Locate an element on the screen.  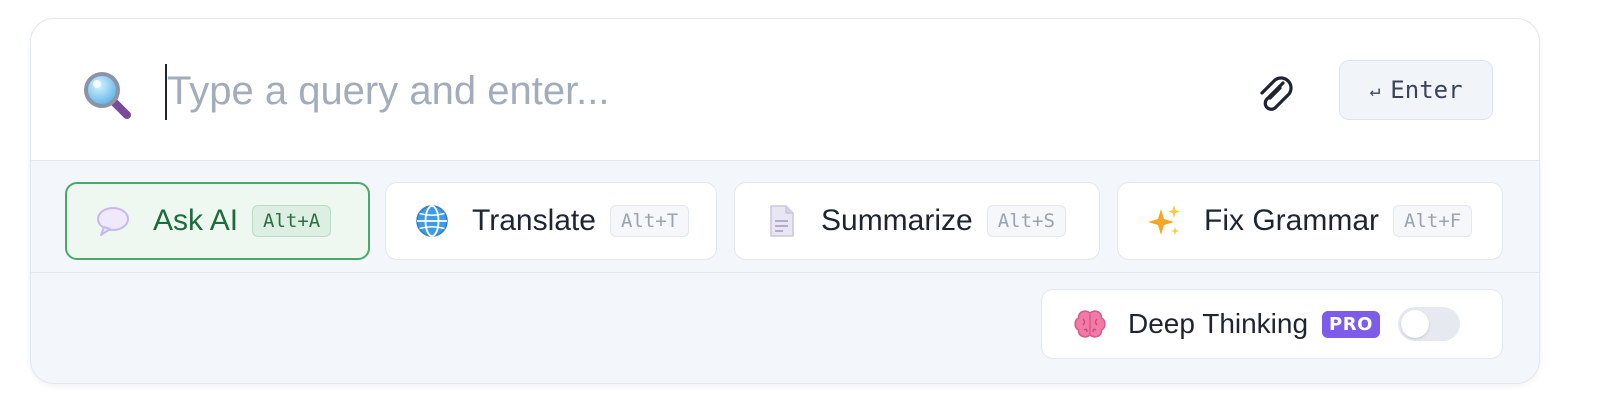
enter-button: ↵ Enter is located at coordinates (1416, 90).